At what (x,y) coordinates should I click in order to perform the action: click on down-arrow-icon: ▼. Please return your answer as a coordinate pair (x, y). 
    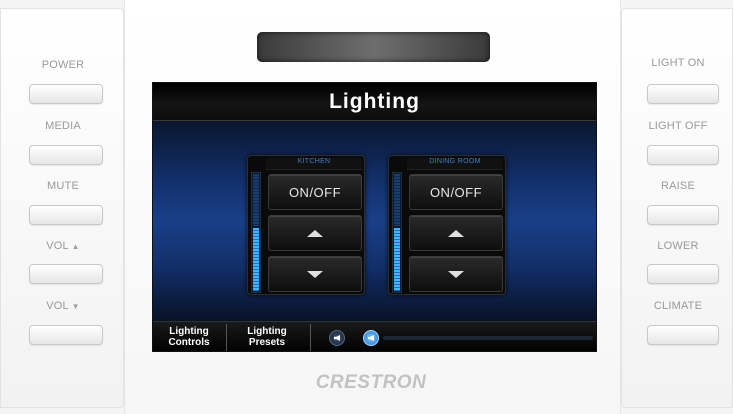
    Looking at the image, I should click on (75, 306).